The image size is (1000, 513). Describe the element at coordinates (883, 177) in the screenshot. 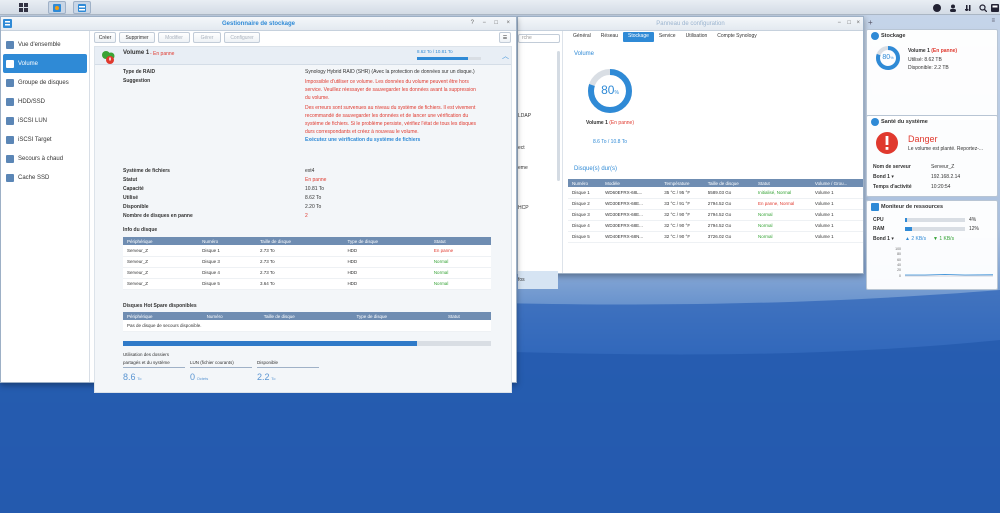

I see `health-detail-label: Bond 1 ▾` at that location.